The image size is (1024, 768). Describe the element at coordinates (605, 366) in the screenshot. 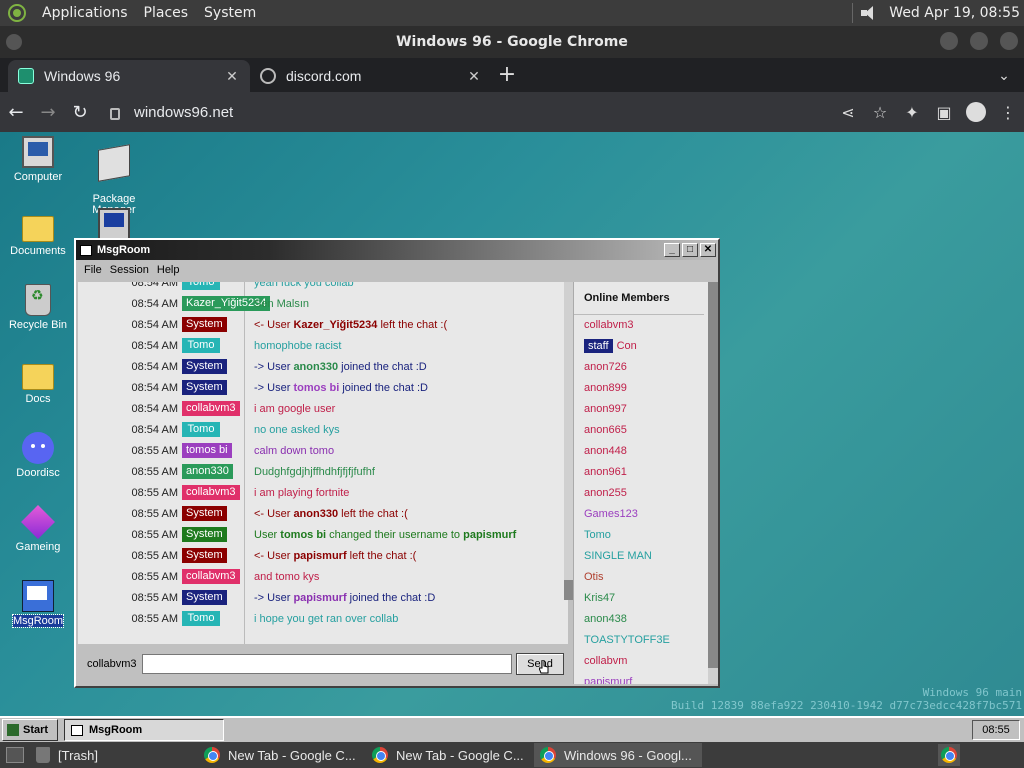

I see `member-list-item: anon726` at that location.